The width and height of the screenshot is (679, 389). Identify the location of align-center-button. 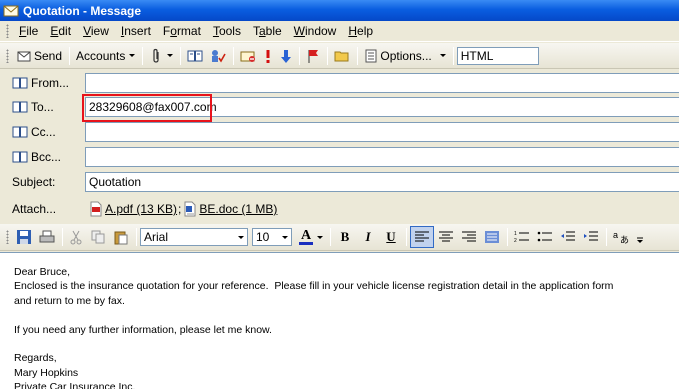
(446, 237).